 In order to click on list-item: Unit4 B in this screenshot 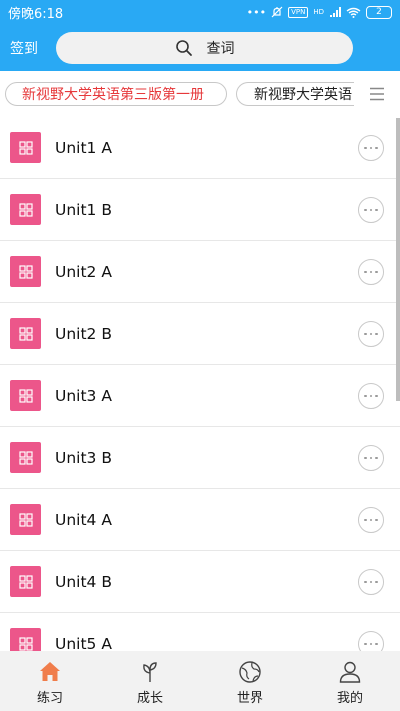, I will do `click(200, 582)`.